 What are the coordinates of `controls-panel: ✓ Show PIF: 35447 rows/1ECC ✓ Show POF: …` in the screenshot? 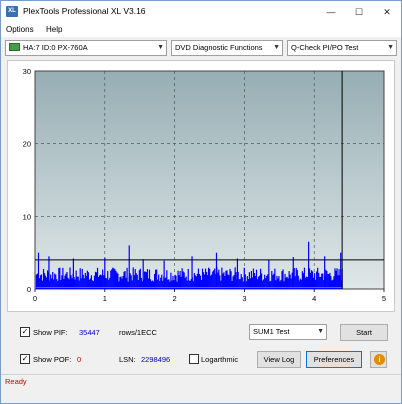 It's located at (201, 346).